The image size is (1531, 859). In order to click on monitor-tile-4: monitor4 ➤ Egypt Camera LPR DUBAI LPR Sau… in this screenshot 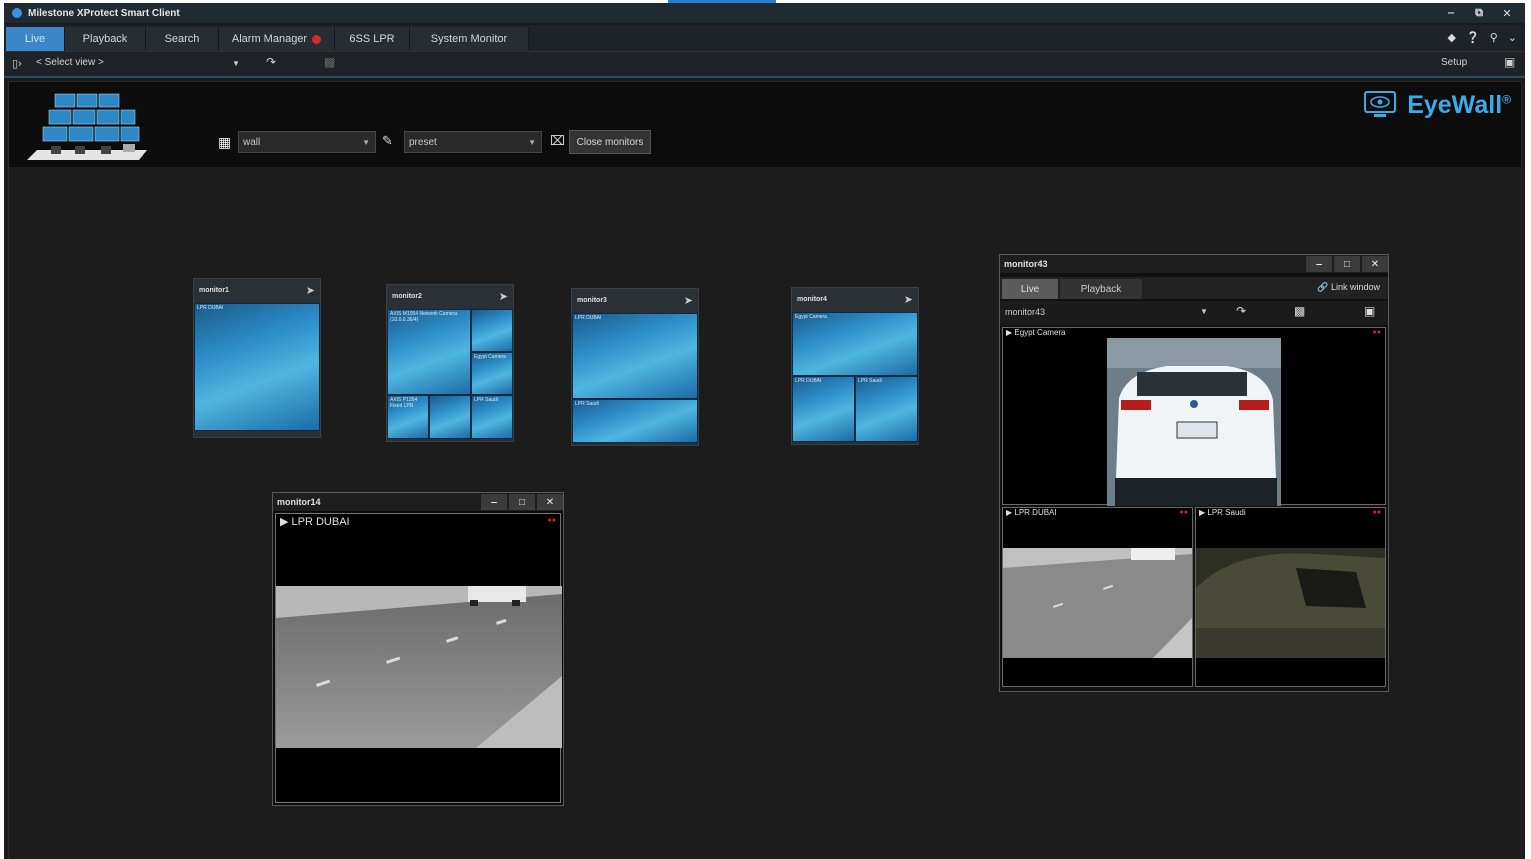, I will do `click(855, 366)`.